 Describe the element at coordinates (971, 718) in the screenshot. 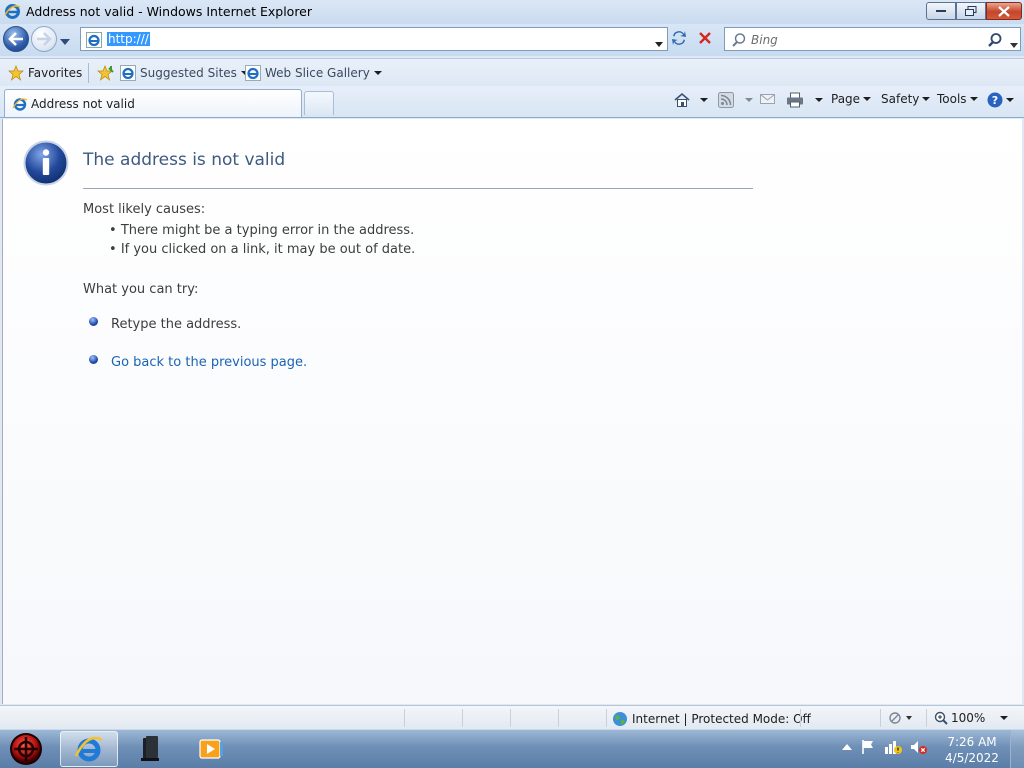

I see `zoom-level: 100%` at that location.